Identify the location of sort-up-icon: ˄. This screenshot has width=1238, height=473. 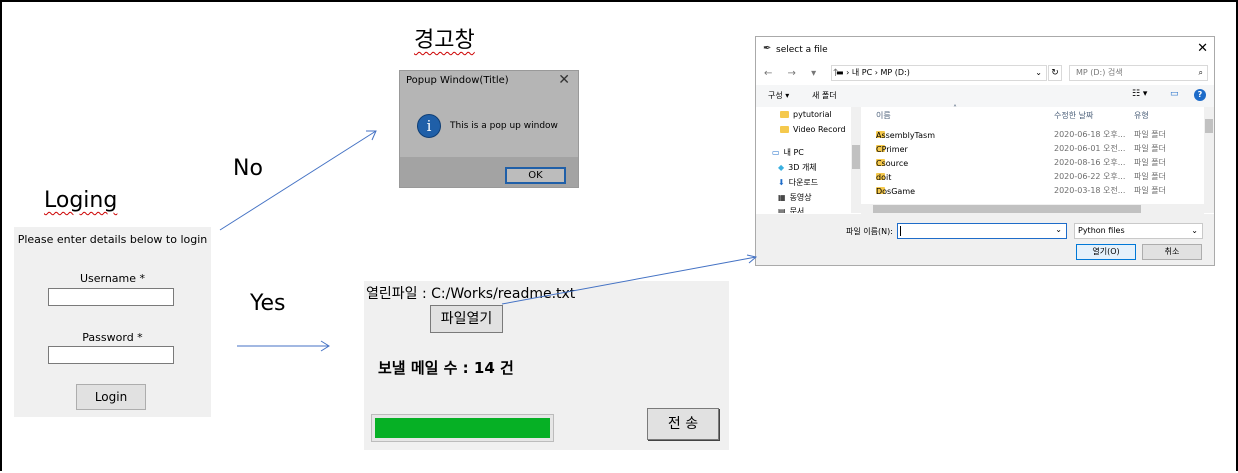
(955, 108).